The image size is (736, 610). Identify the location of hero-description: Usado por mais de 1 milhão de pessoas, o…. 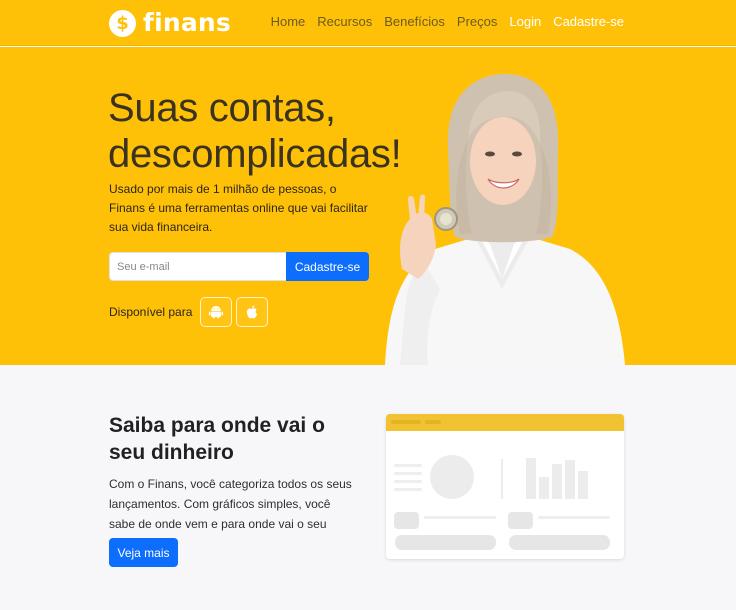
(238, 208).